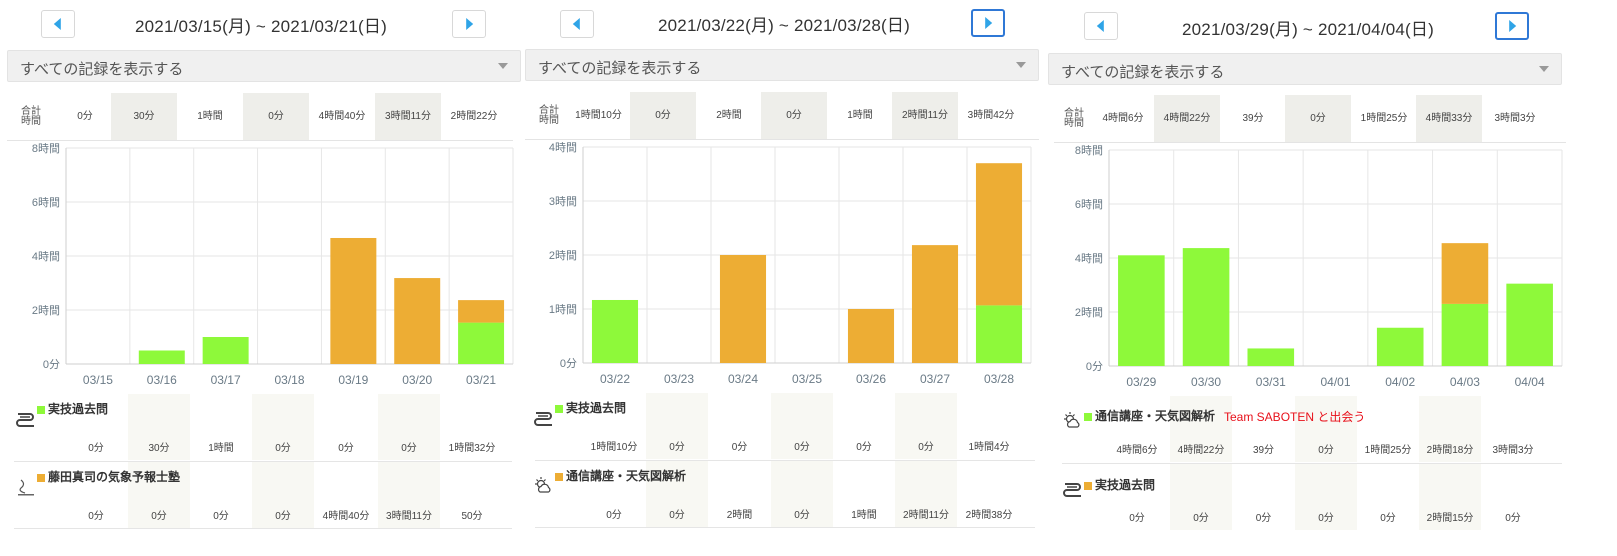 This screenshot has height=556, width=1617. I want to click on totals-row: 合計 時間 0分 30分 1時間 0分 4時間40分 3時間11分 2時間22分, so click(260, 117).